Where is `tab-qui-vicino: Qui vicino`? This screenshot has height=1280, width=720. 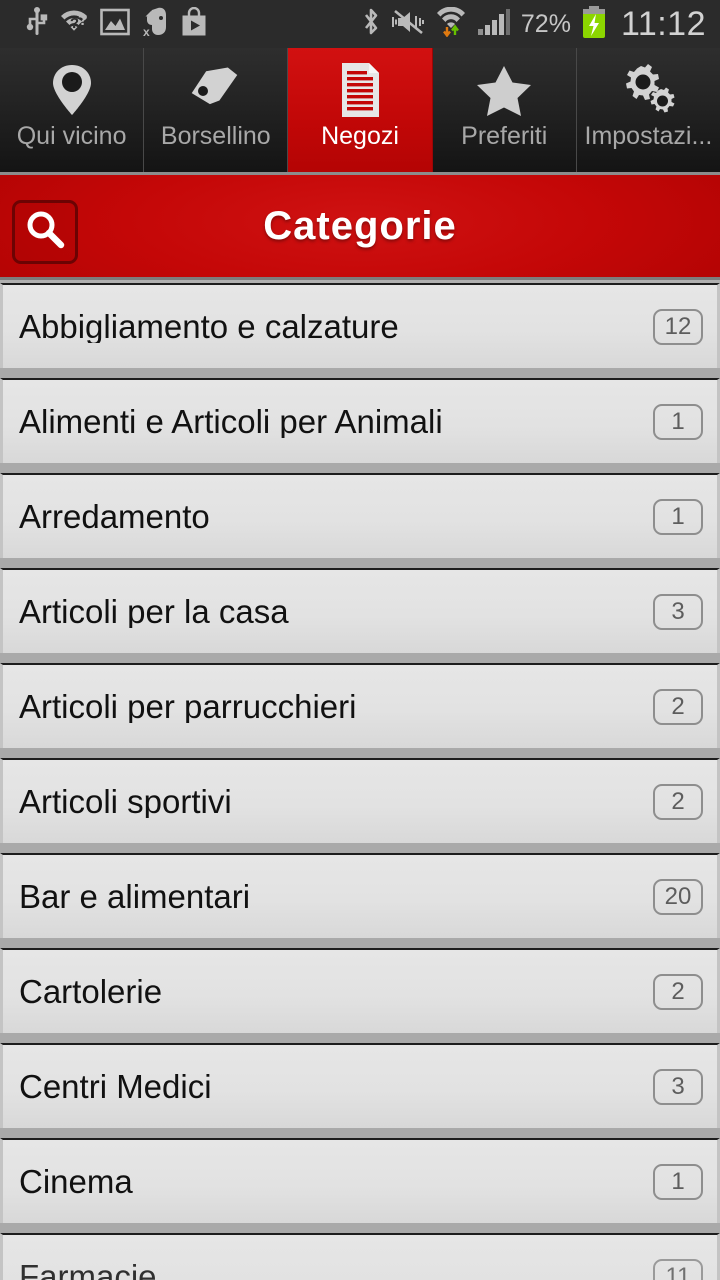 tab-qui-vicino: Qui vicino is located at coordinates (72, 110).